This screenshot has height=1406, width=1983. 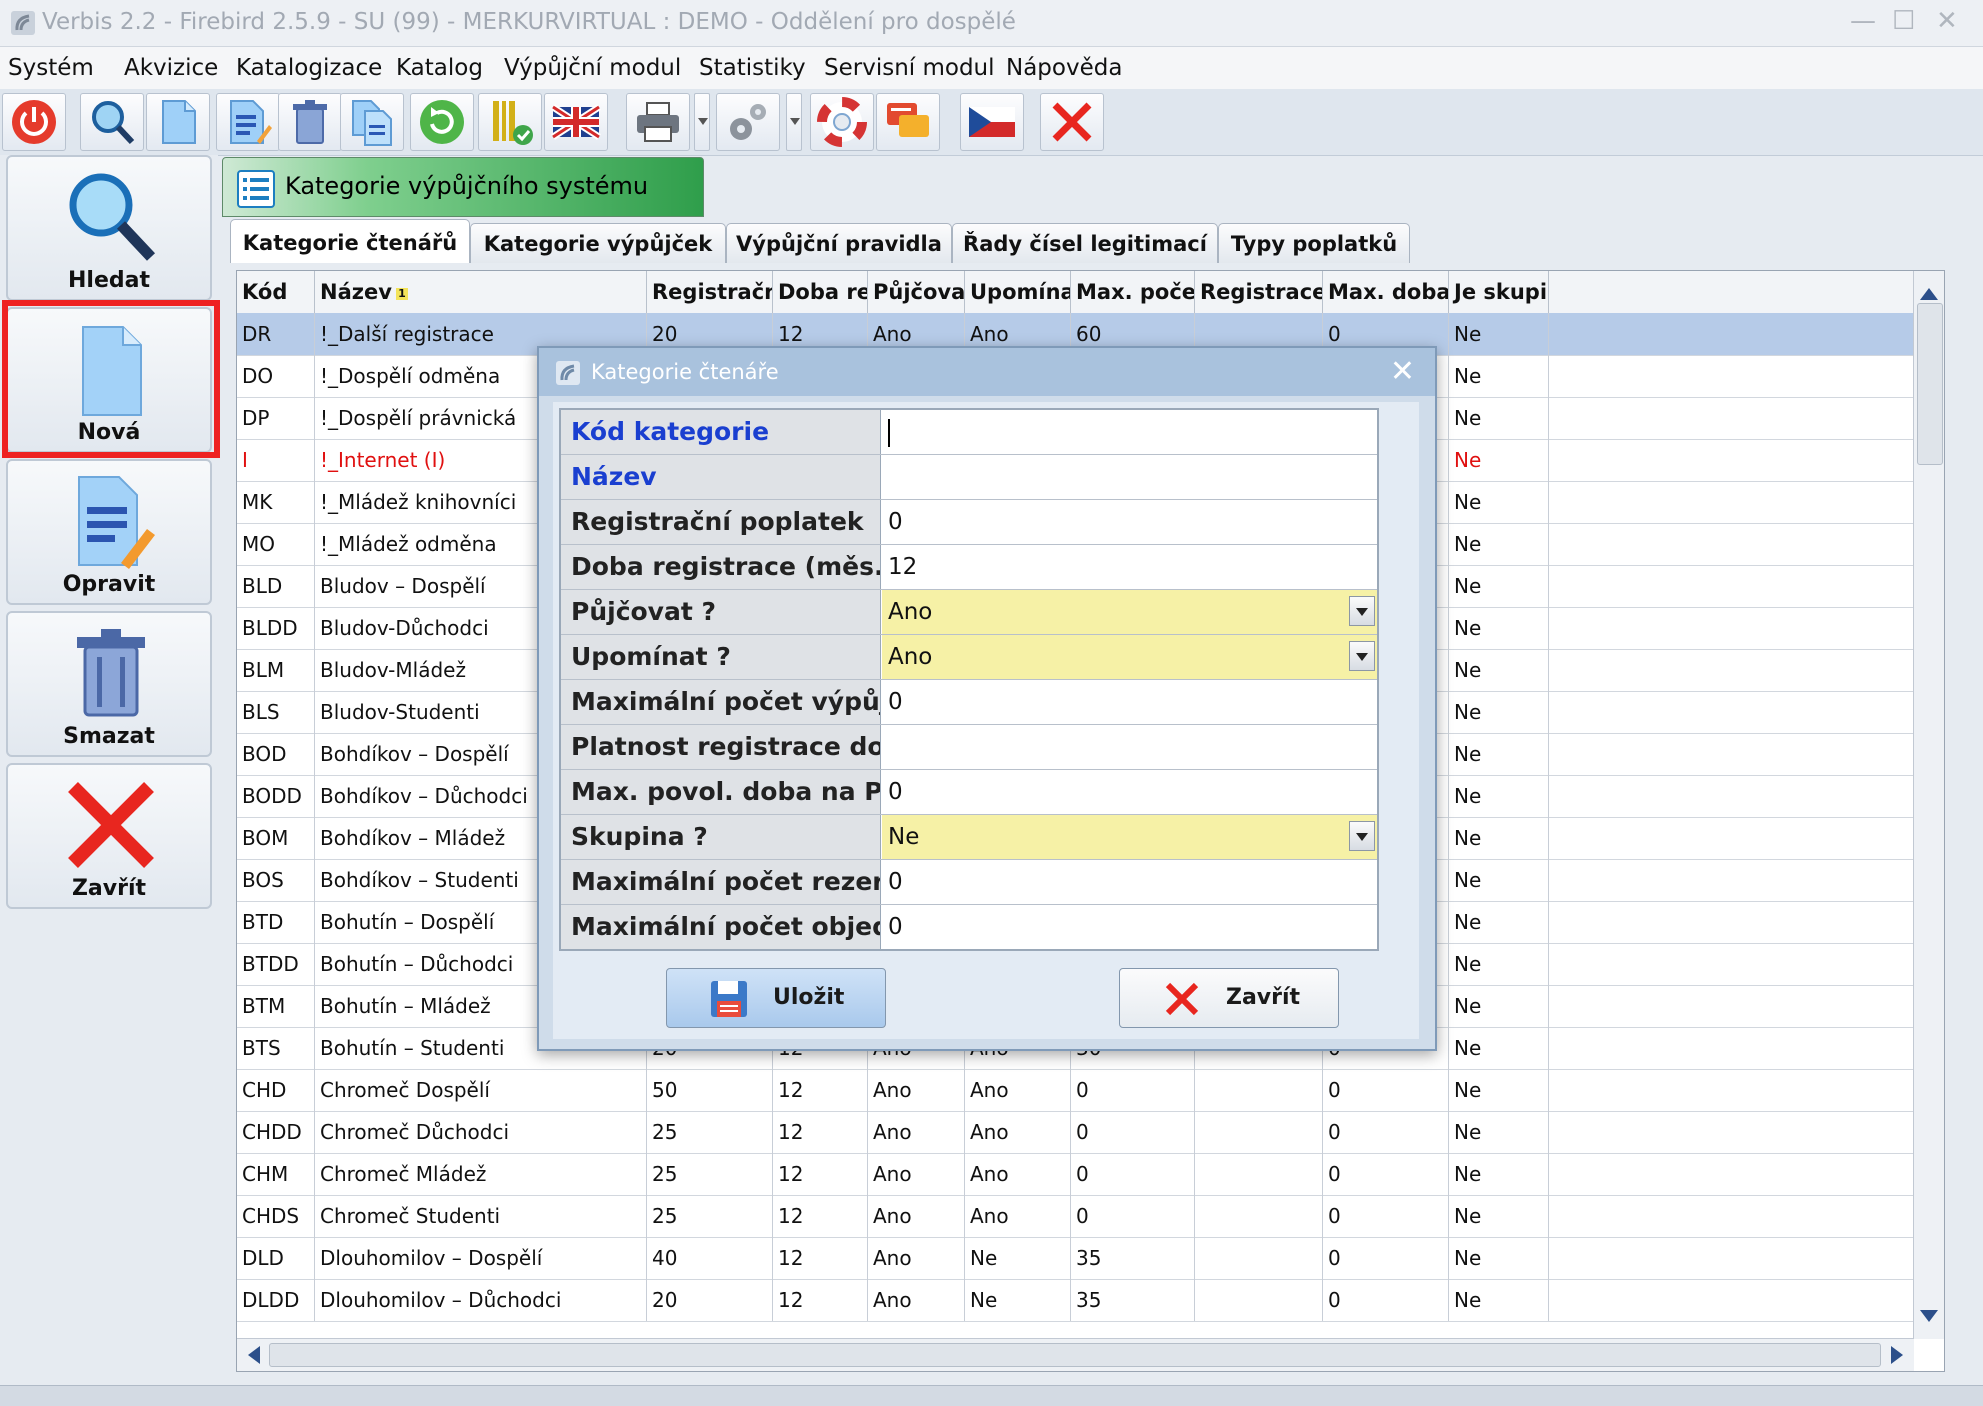 What do you see at coordinates (276, 334) in the screenshot?
I see `cell-kod: DR` at bounding box center [276, 334].